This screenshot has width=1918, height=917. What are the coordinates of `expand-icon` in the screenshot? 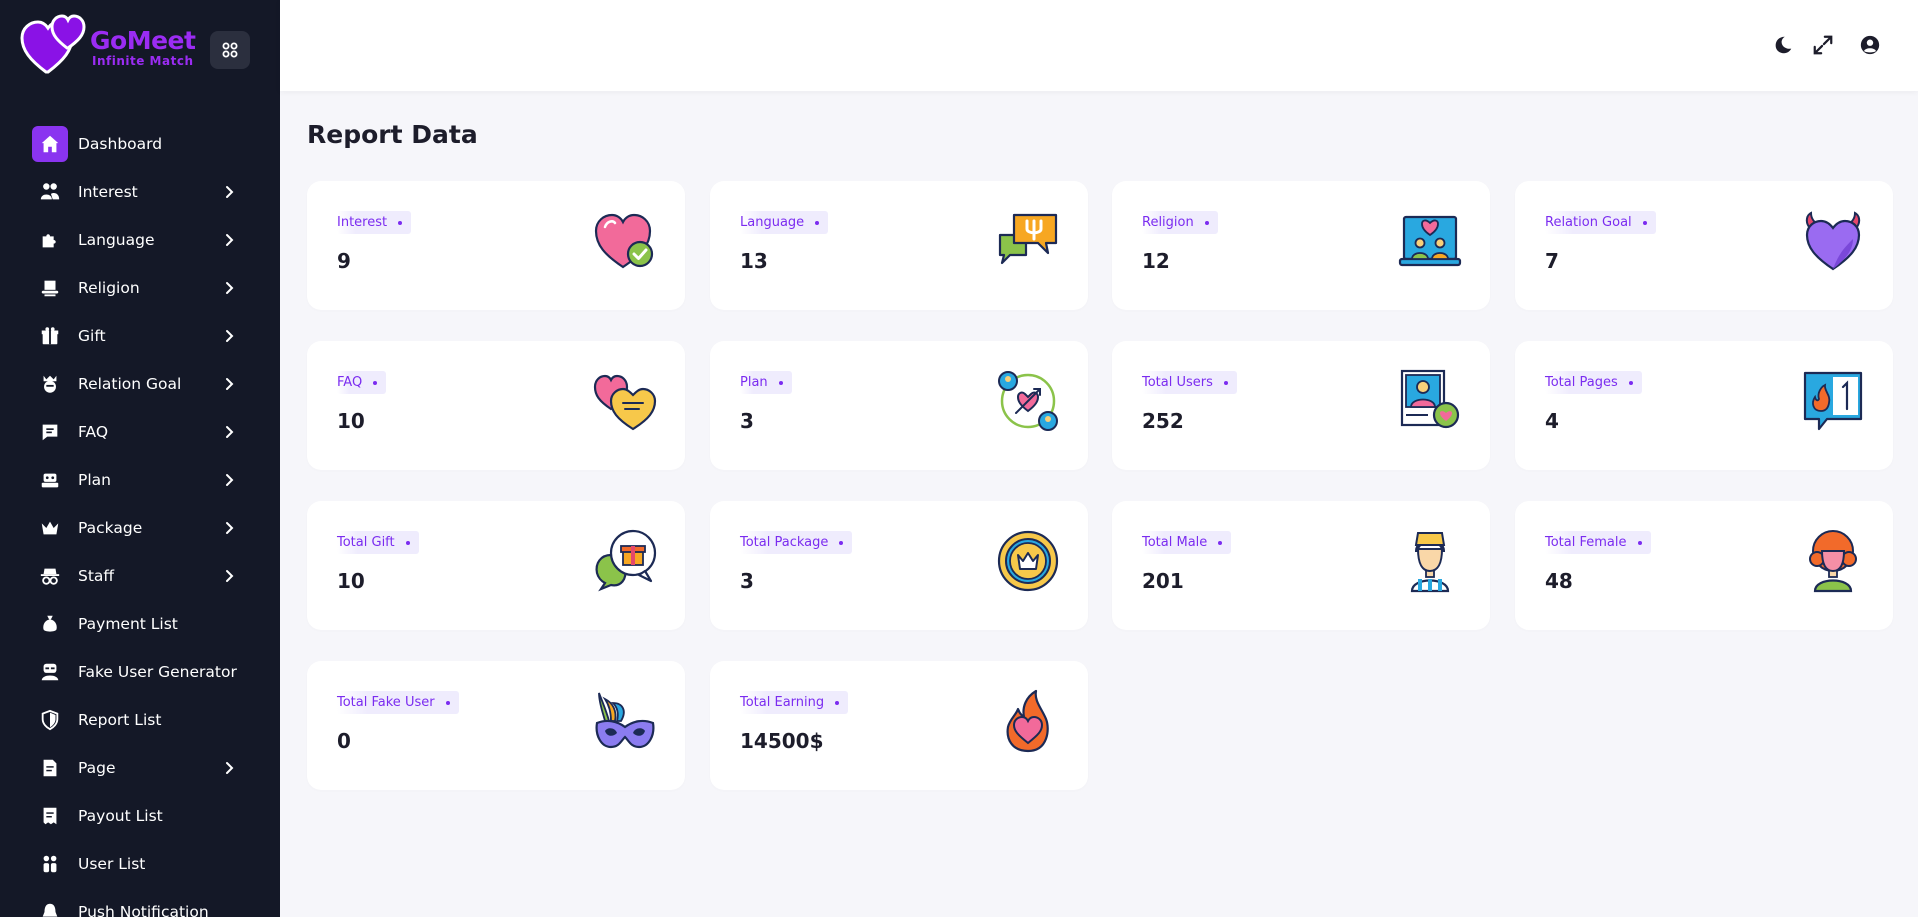 It's located at (1823, 45).